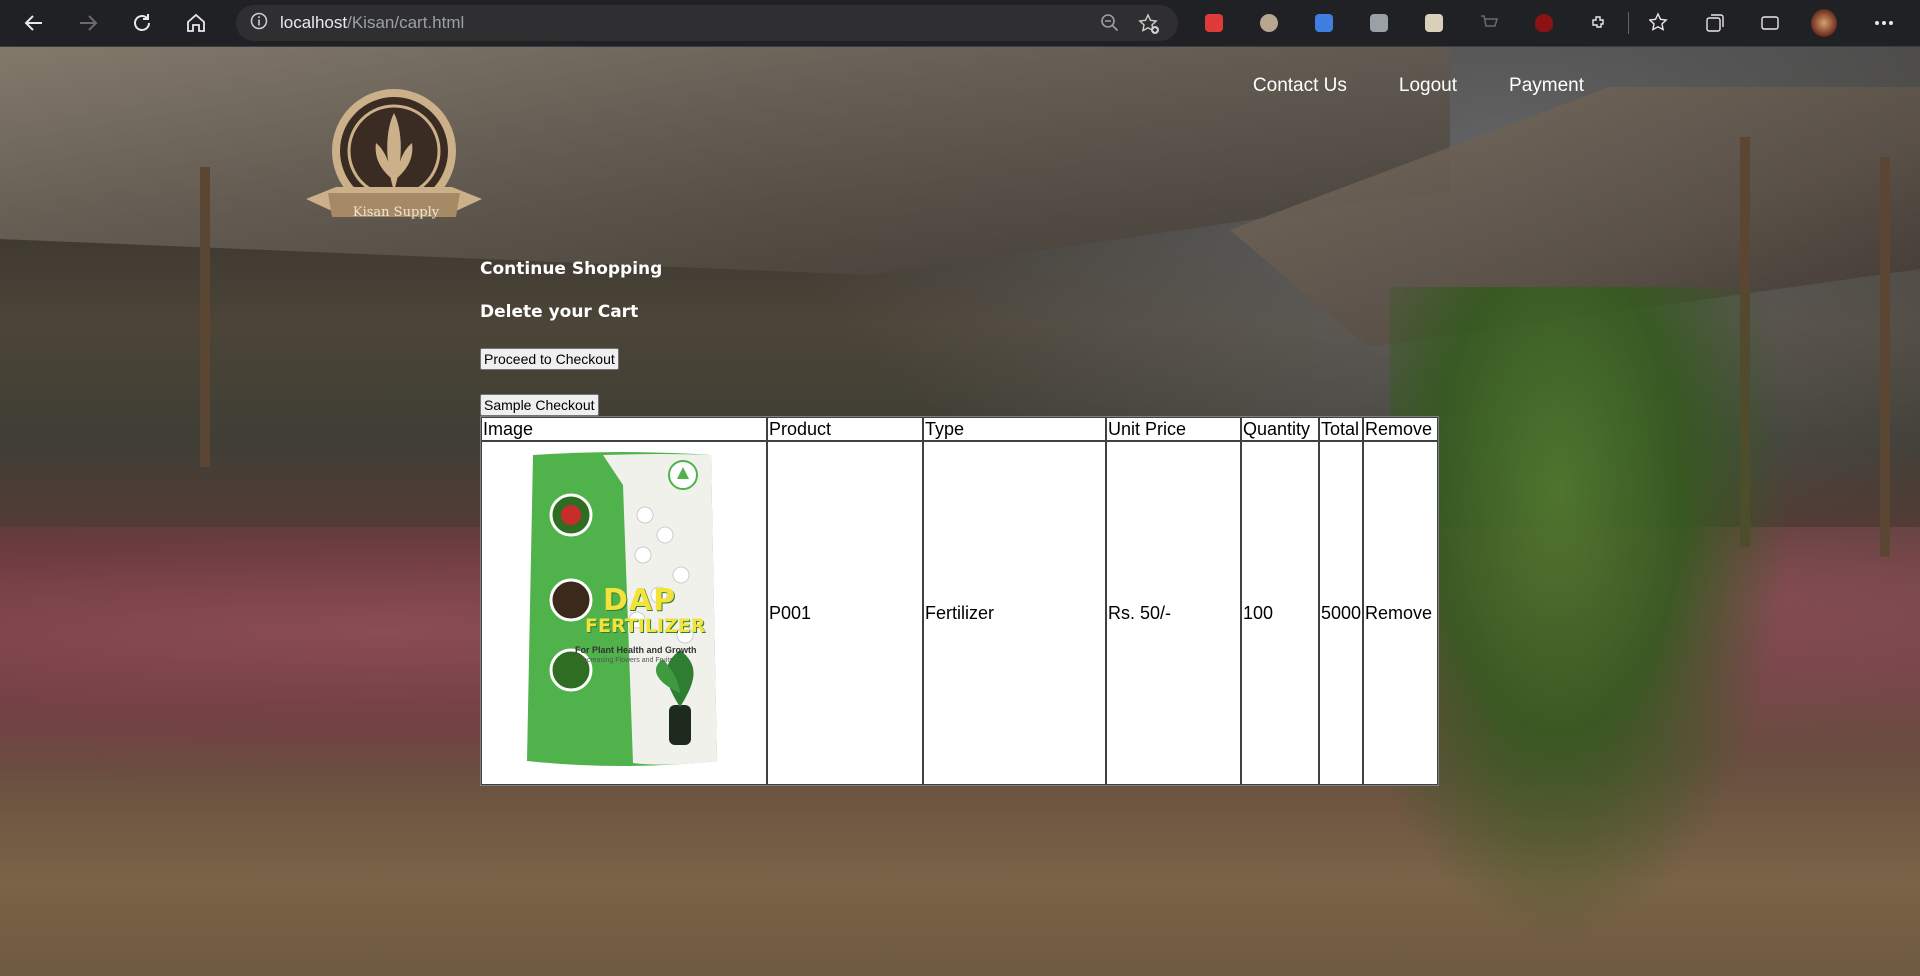  I want to click on column-header-product: Product, so click(845, 429).